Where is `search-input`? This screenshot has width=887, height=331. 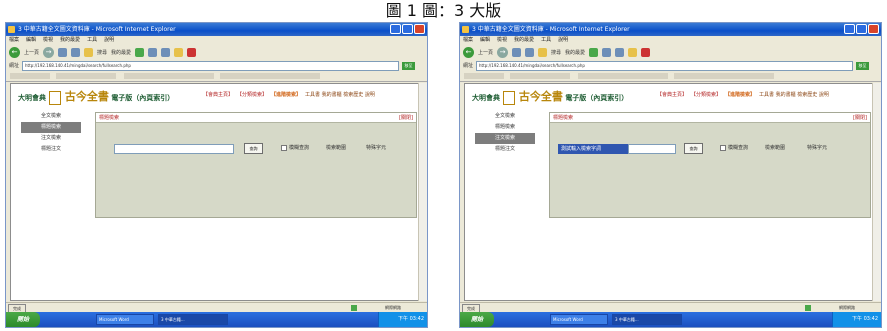 search-input is located at coordinates (174, 149).